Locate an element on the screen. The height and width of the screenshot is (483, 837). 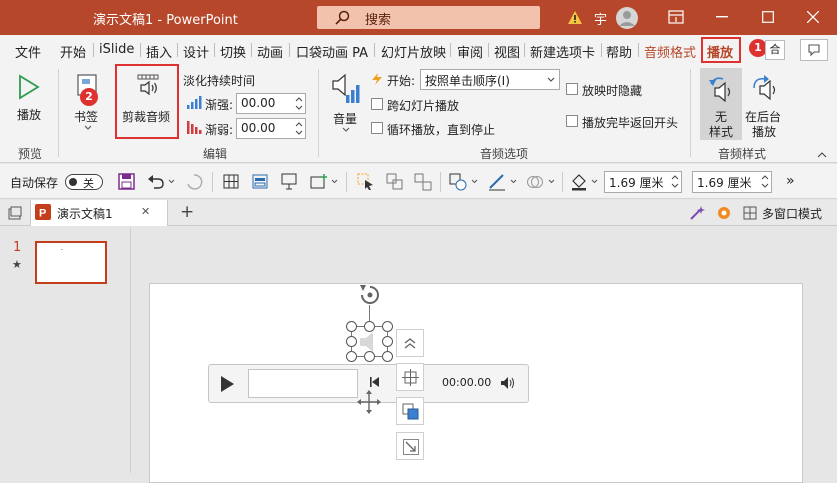
resize-handle-bottom is located at coordinates (369, 356).